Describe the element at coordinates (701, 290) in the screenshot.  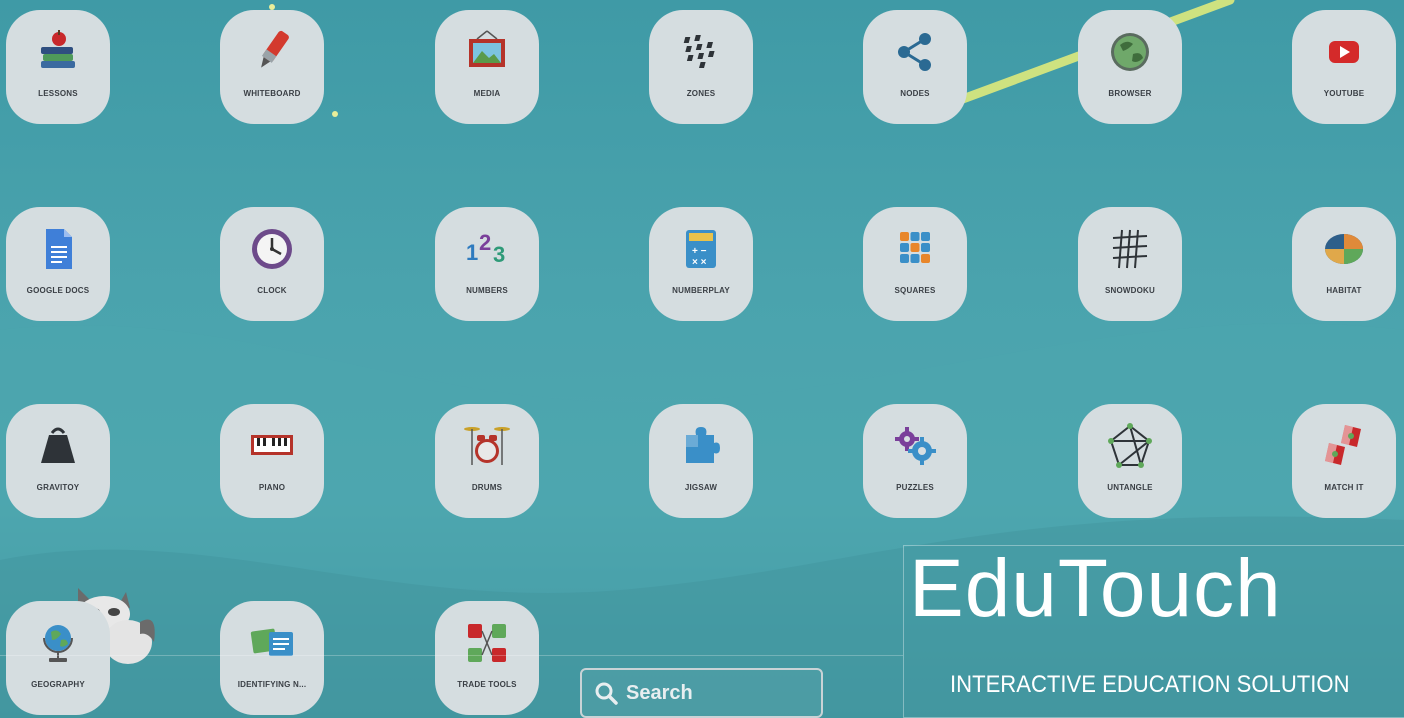
I see `app-label: NUMBERPLAY` at that location.